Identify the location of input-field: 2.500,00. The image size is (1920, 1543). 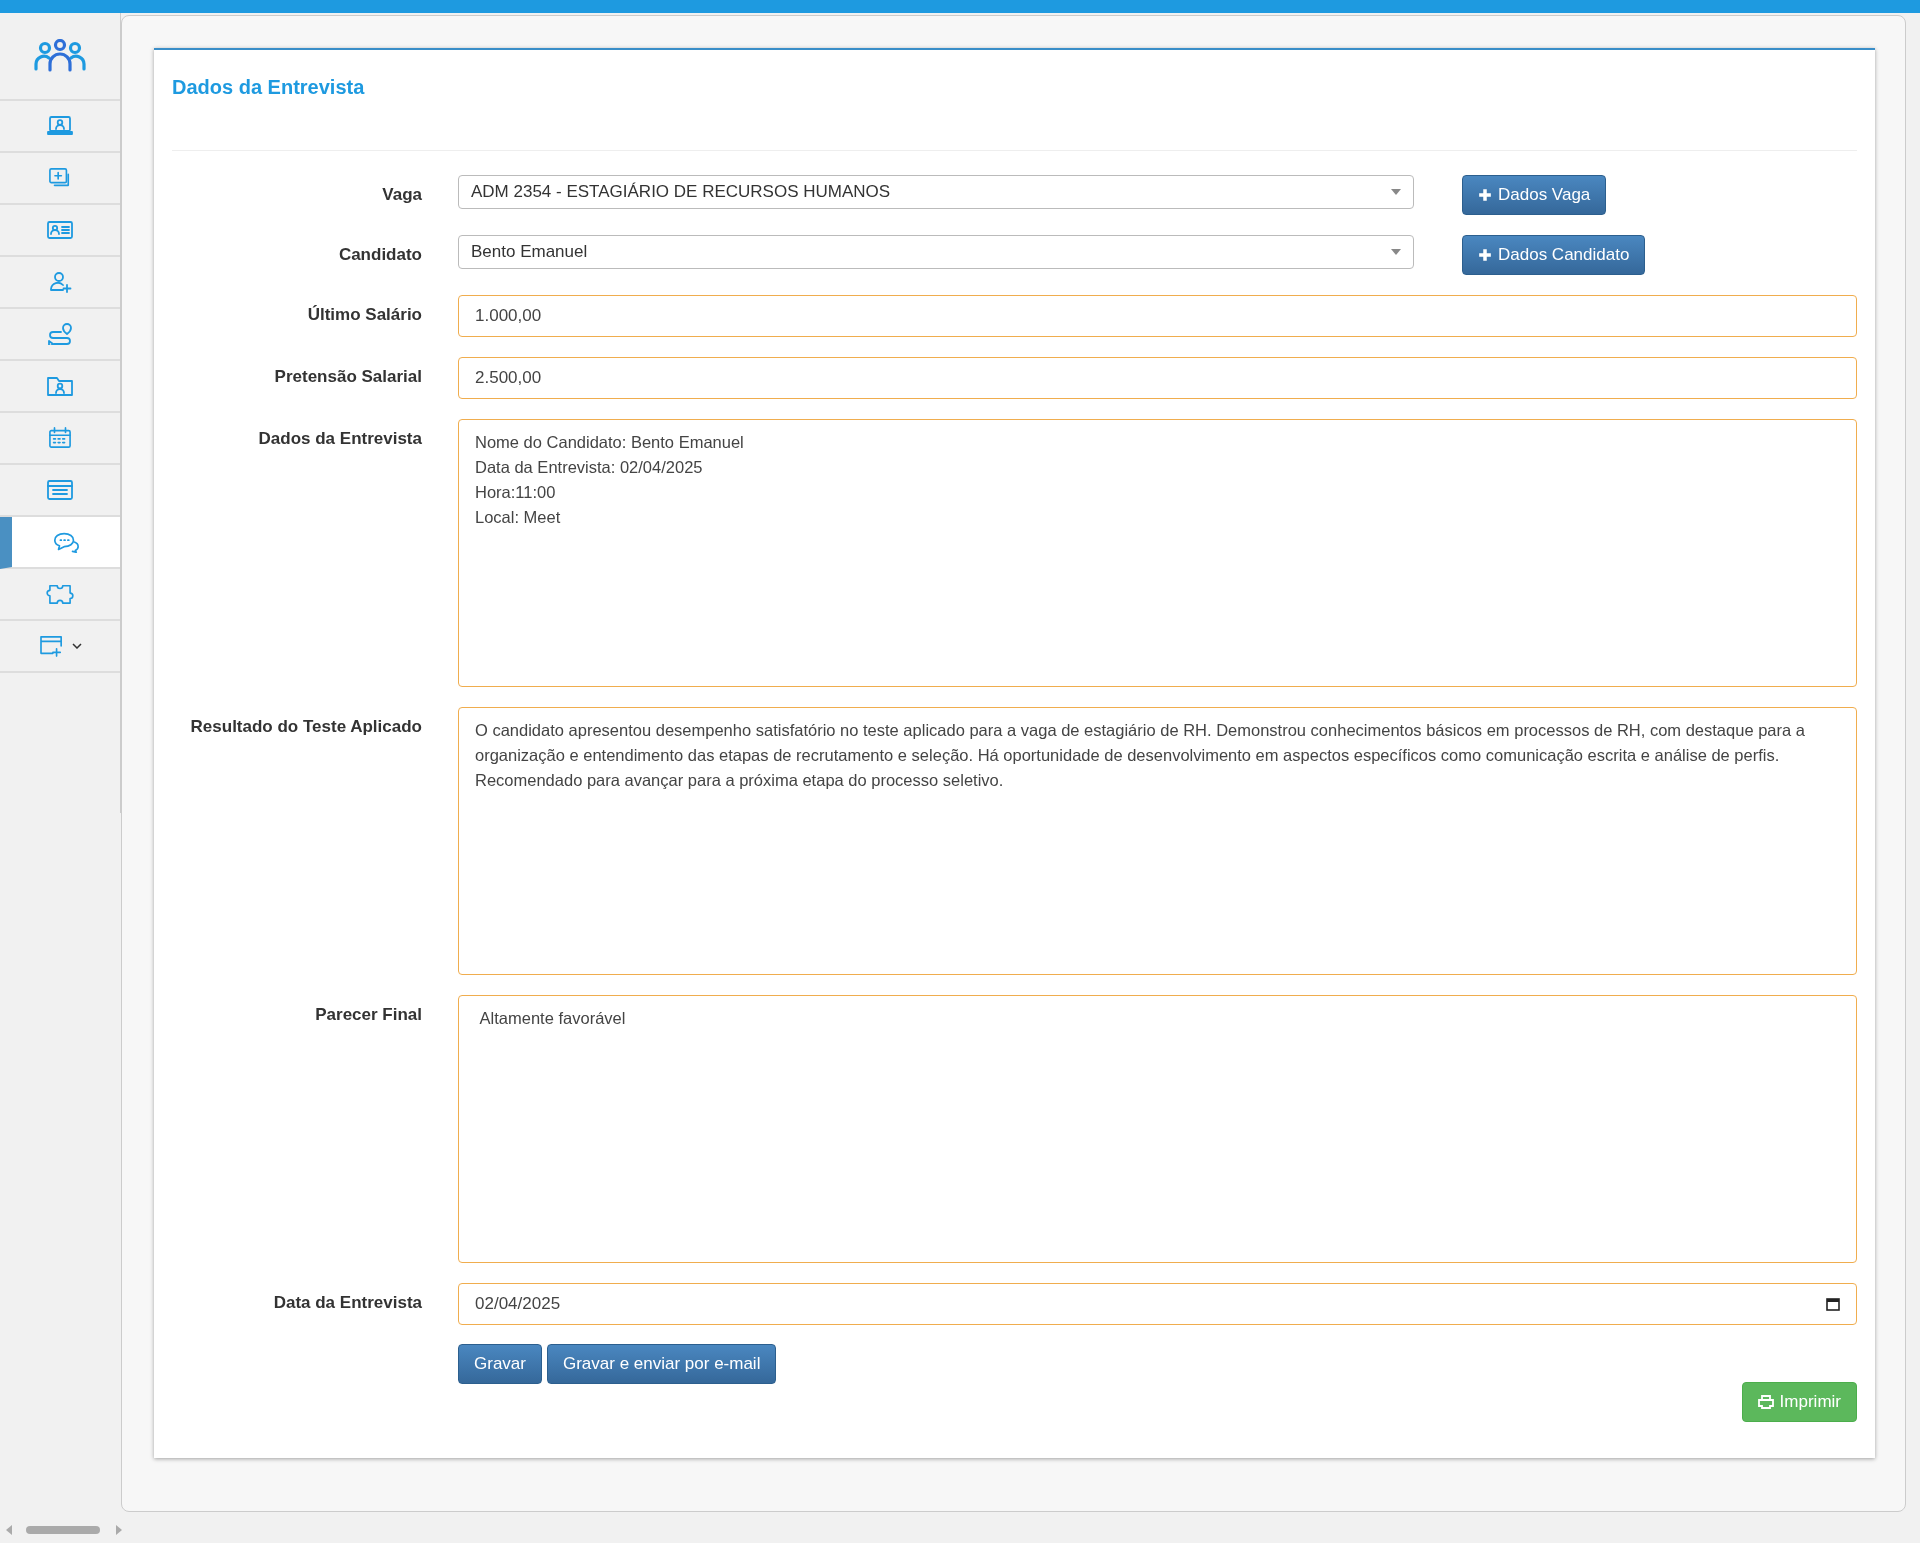
(1157, 378).